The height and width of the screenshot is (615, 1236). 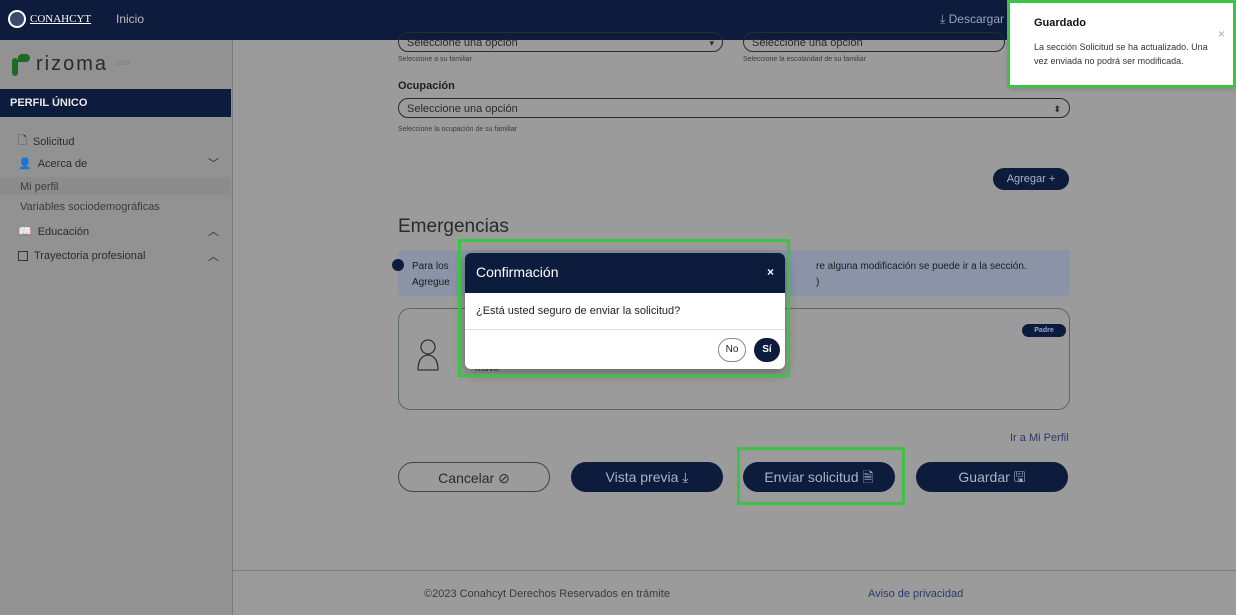 I want to click on logo-text: CONAHCYT, so click(x=61, y=19).